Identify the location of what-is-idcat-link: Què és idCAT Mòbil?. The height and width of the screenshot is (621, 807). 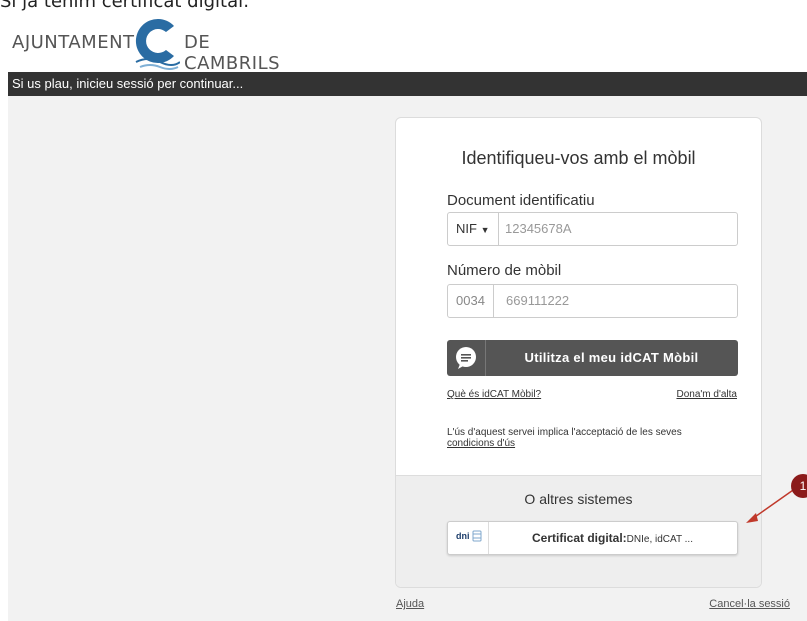
(494, 394).